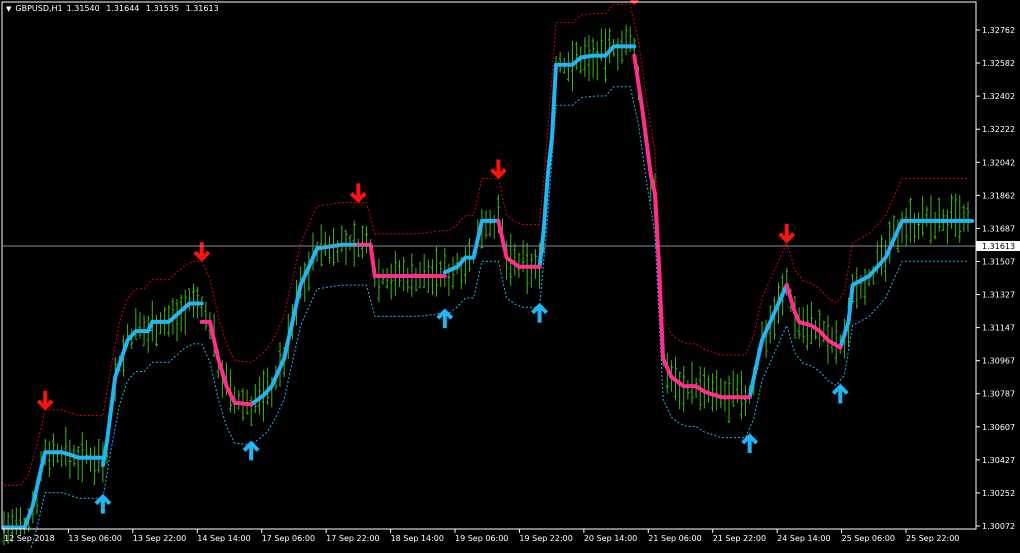 Image resolution: width=1020 pixels, height=553 pixels. I want to click on x-tick-label: 25 Sep 22:00, so click(932, 538).